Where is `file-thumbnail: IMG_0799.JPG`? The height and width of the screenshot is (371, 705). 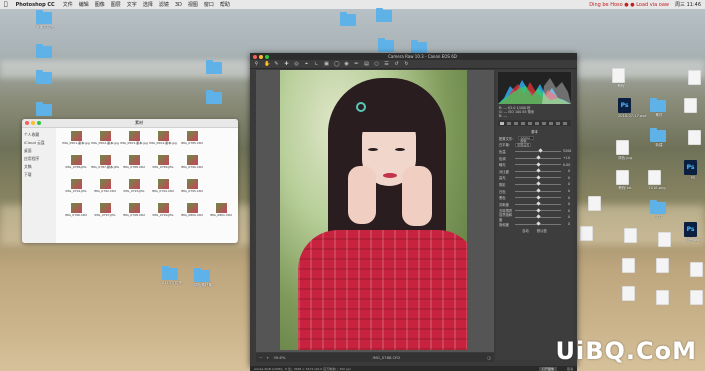 file-thumbnail: IMG_0799.JPG is located at coordinates (163, 213).